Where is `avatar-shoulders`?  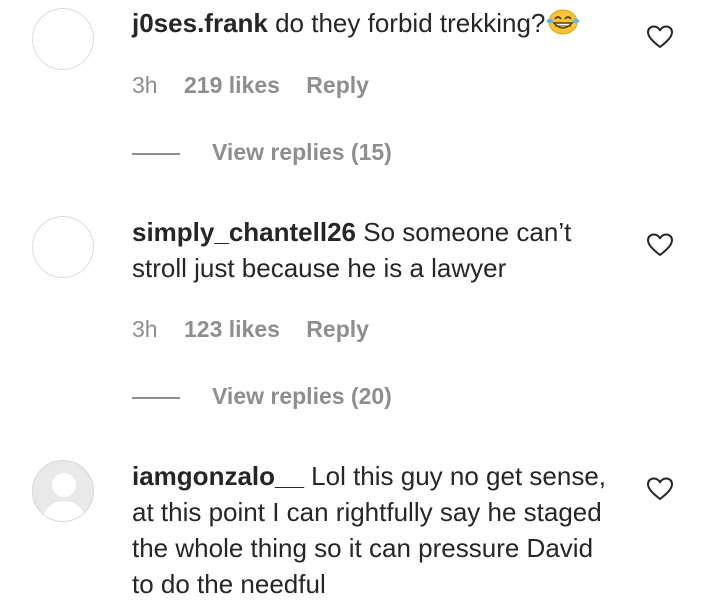
avatar-shoulders is located at coordinates (64, 511).